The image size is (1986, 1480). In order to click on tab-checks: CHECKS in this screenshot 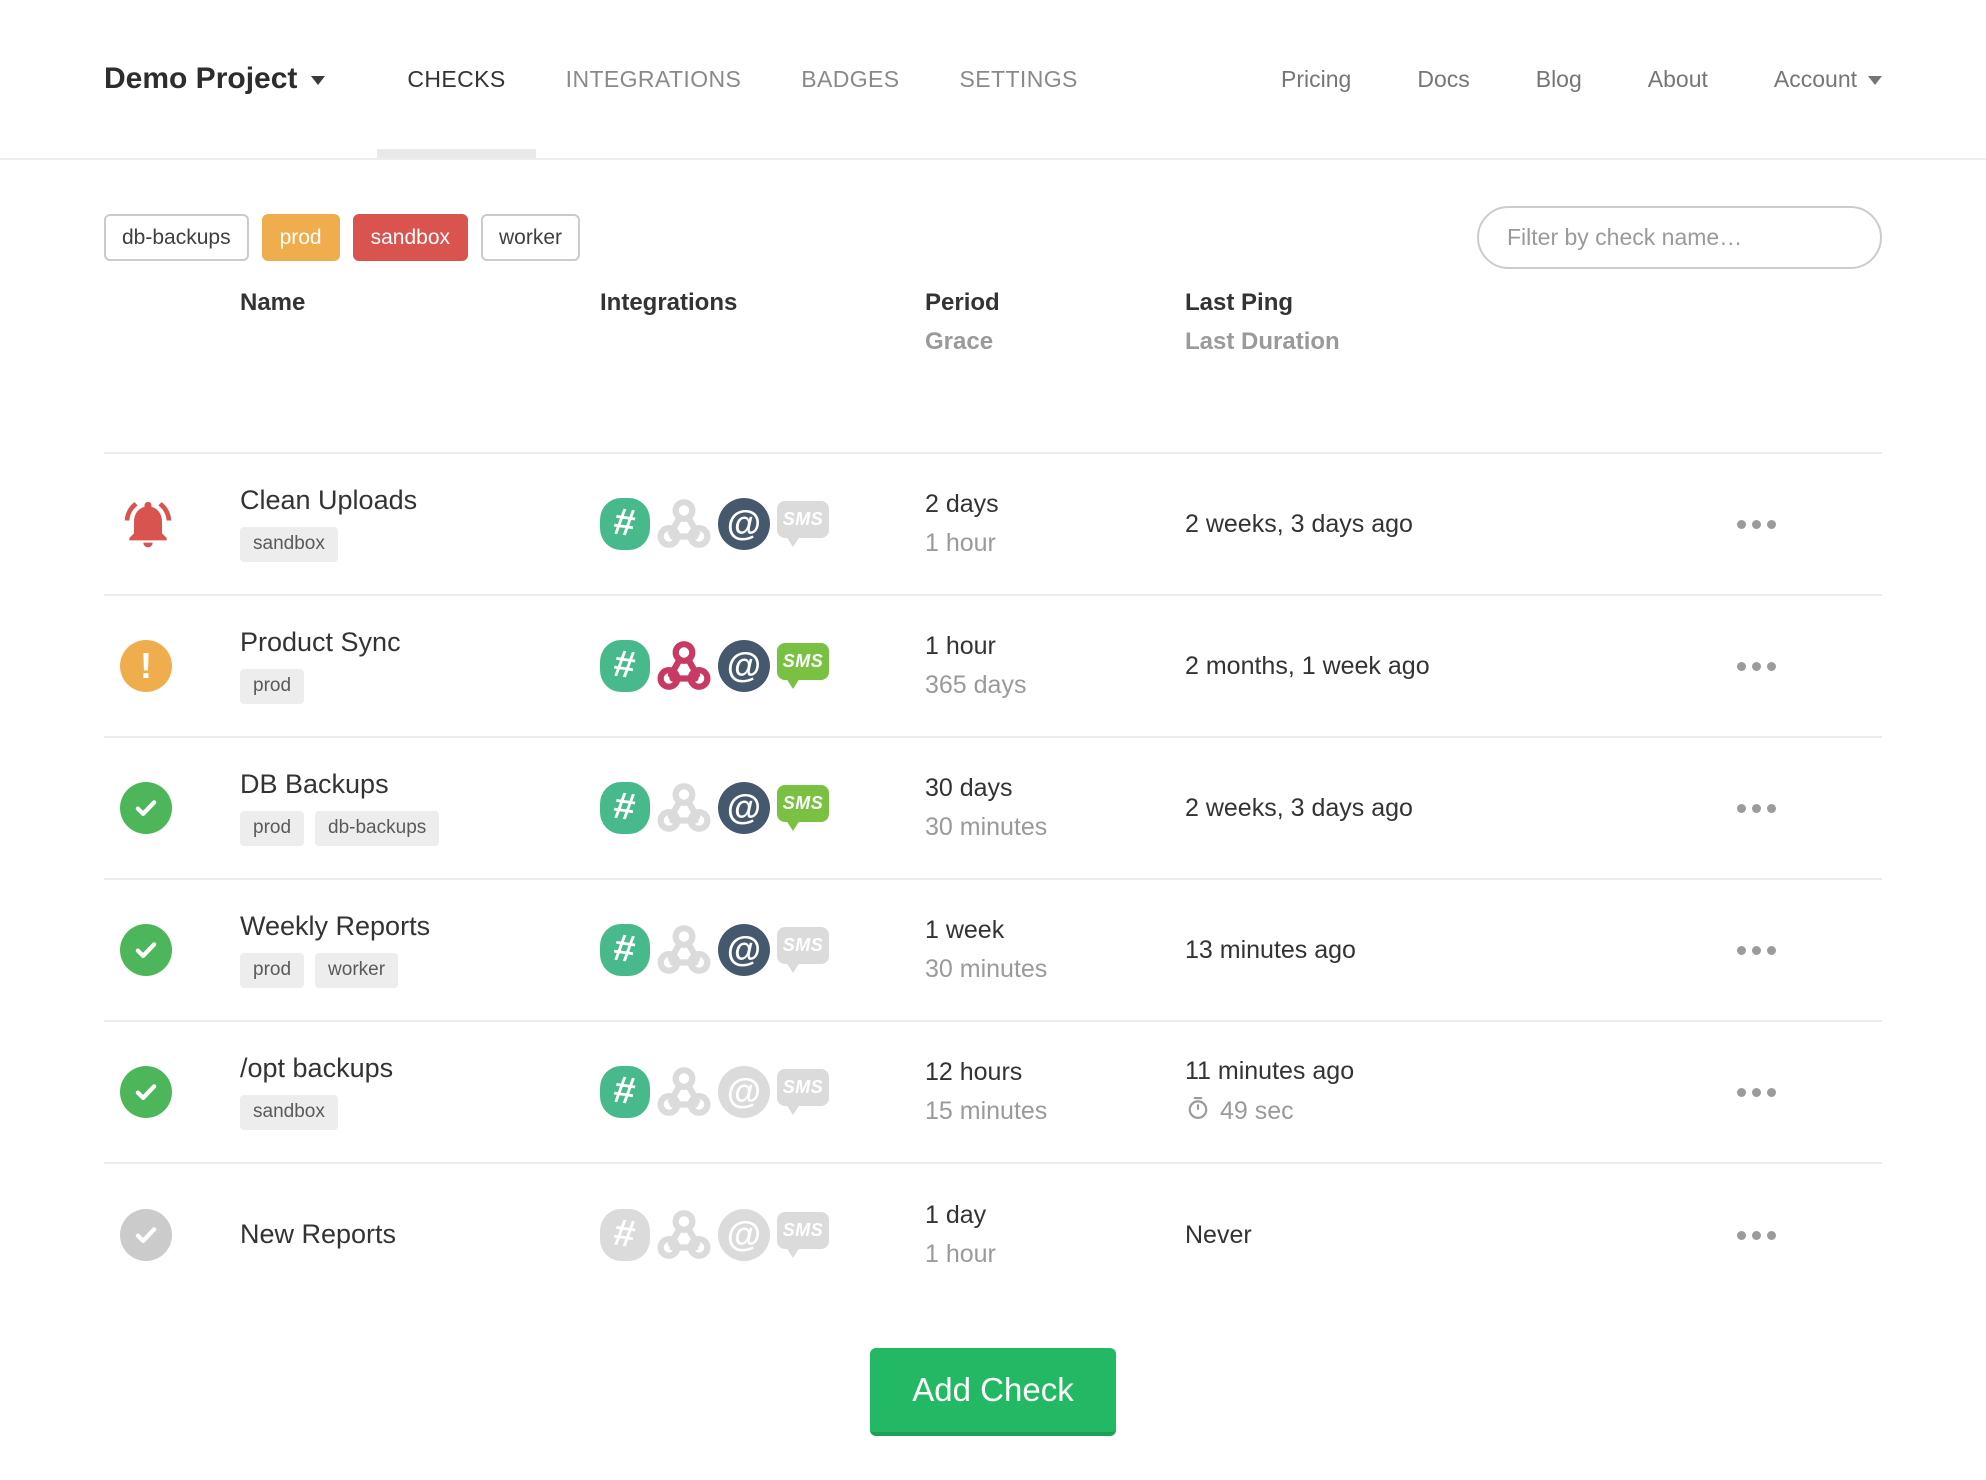, I will do `click(456, 79)`.